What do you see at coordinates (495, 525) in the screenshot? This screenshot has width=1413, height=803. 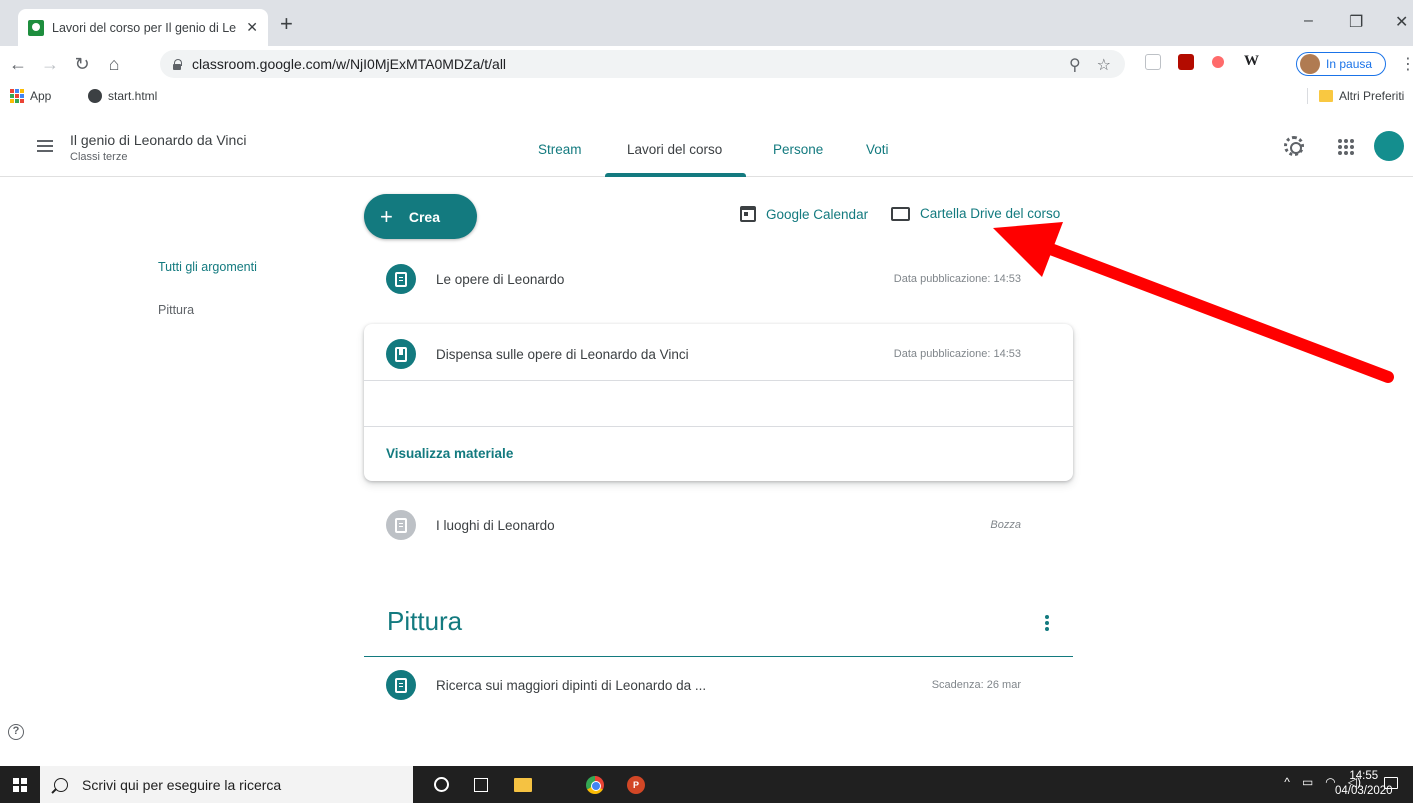 I see `item-title: I luoghi di Leonardo` at bounding box center [495, 525].